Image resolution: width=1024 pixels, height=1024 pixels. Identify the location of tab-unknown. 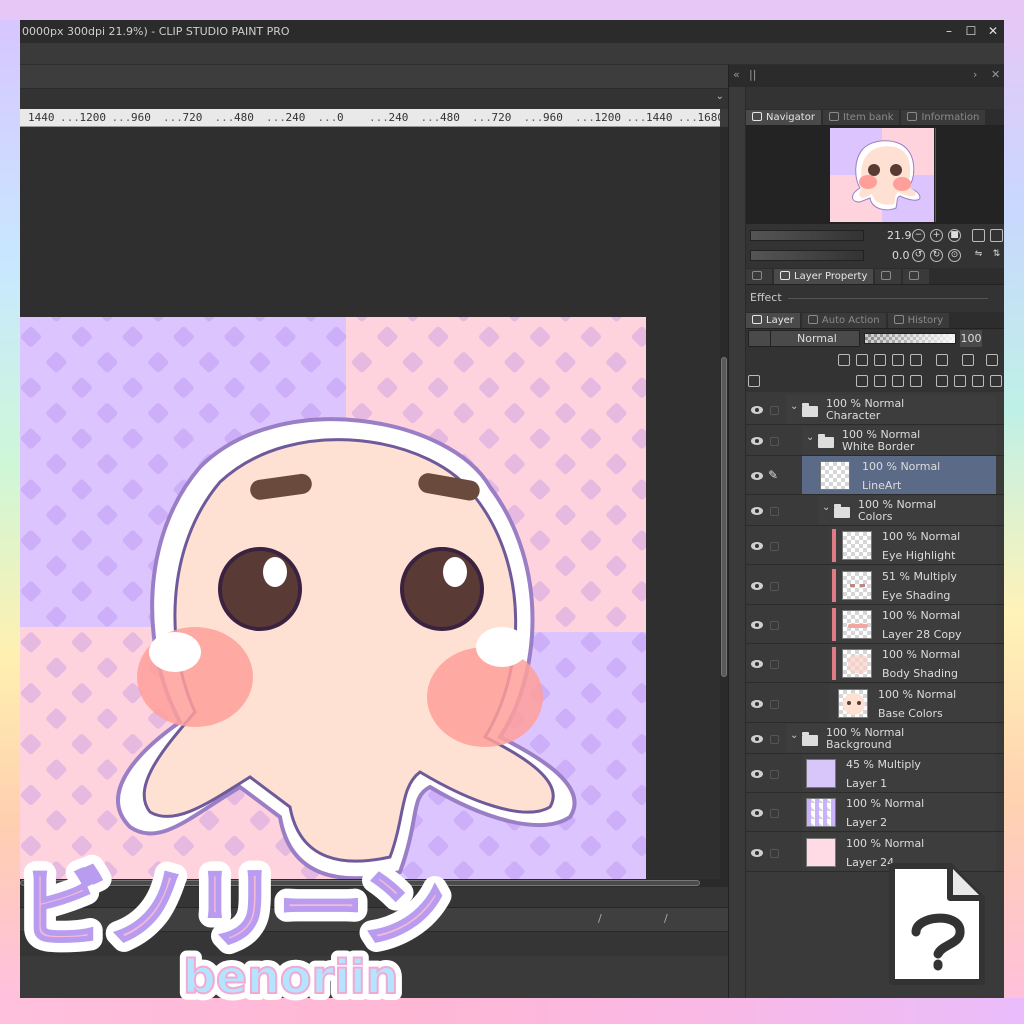
(759, 276).